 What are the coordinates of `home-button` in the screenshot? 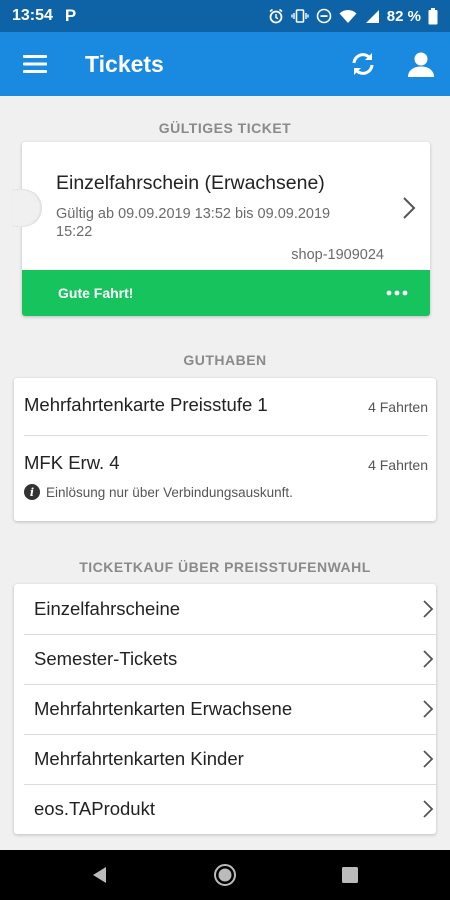 It's located at (225, 875).